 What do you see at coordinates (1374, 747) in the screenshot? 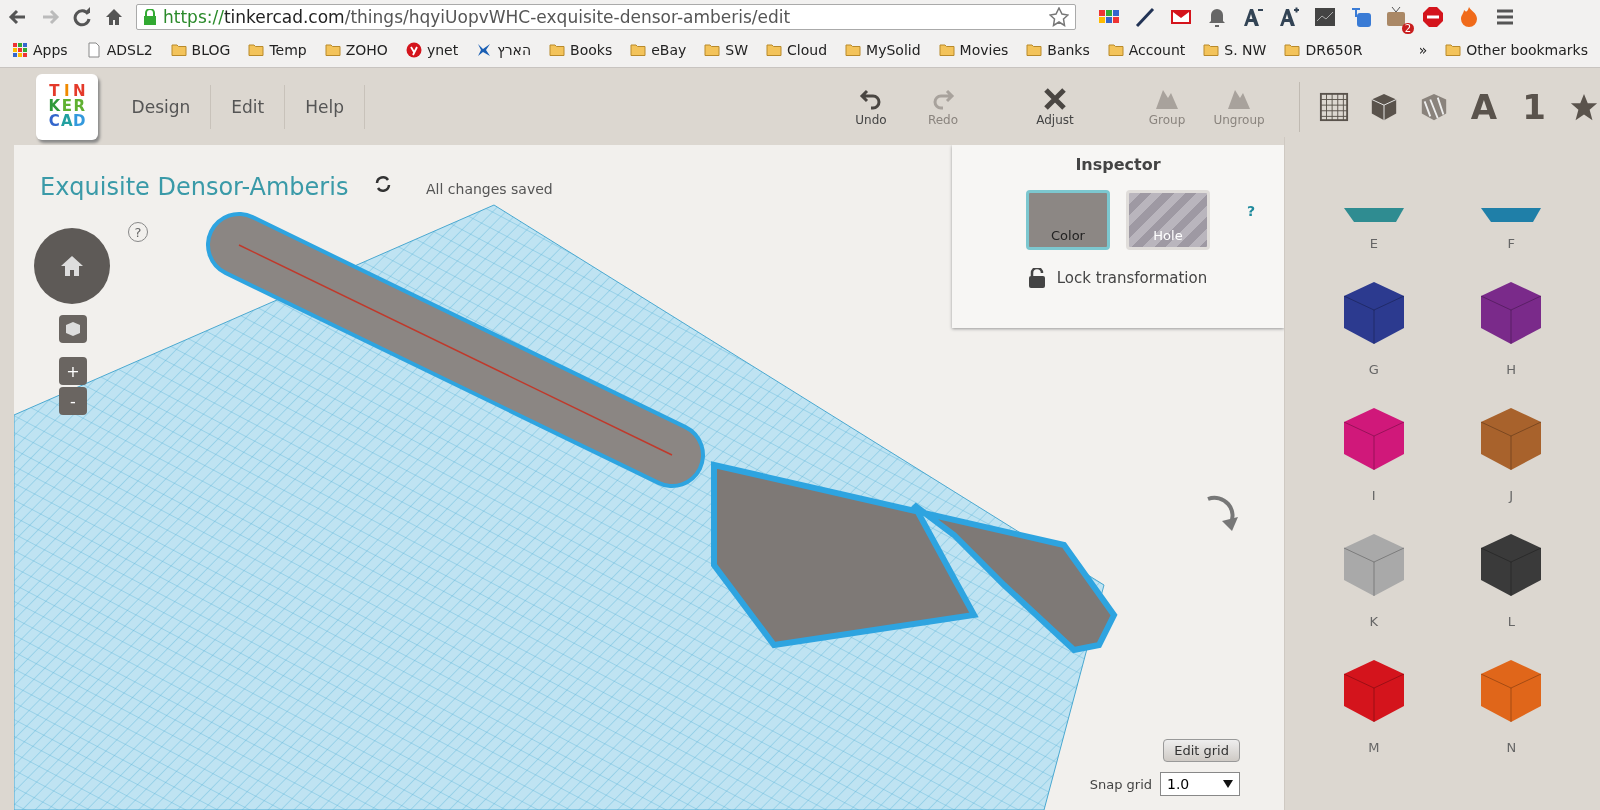
I see `shape-label: M` at bounding box center [1374, 747].